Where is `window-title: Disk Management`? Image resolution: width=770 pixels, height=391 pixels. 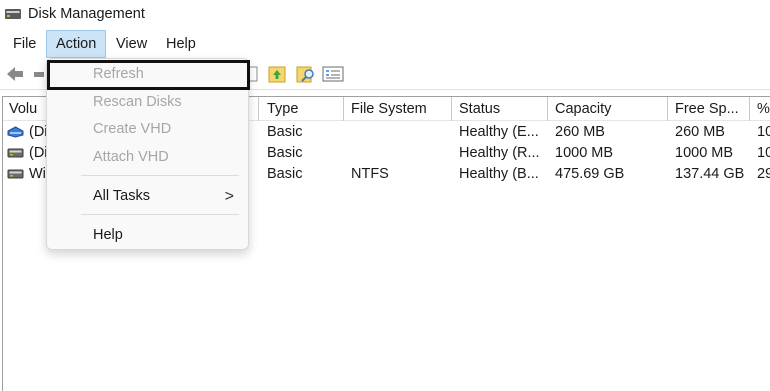 window-title: Disk Management is located at coordinates (86, 14).